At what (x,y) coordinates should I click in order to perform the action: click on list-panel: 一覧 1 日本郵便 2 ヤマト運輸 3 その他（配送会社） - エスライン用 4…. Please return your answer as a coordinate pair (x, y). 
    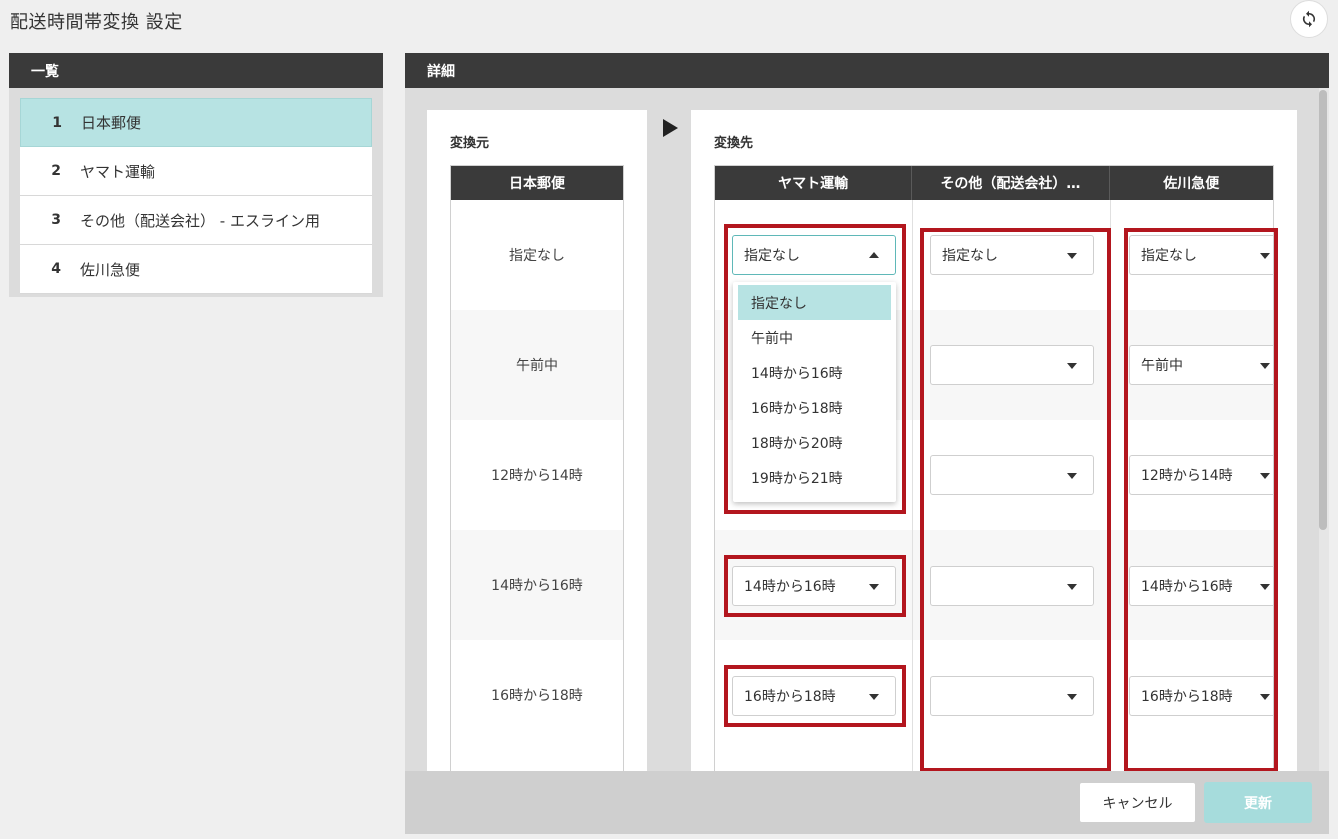
    Looking at the image, I should click on (196, 175).